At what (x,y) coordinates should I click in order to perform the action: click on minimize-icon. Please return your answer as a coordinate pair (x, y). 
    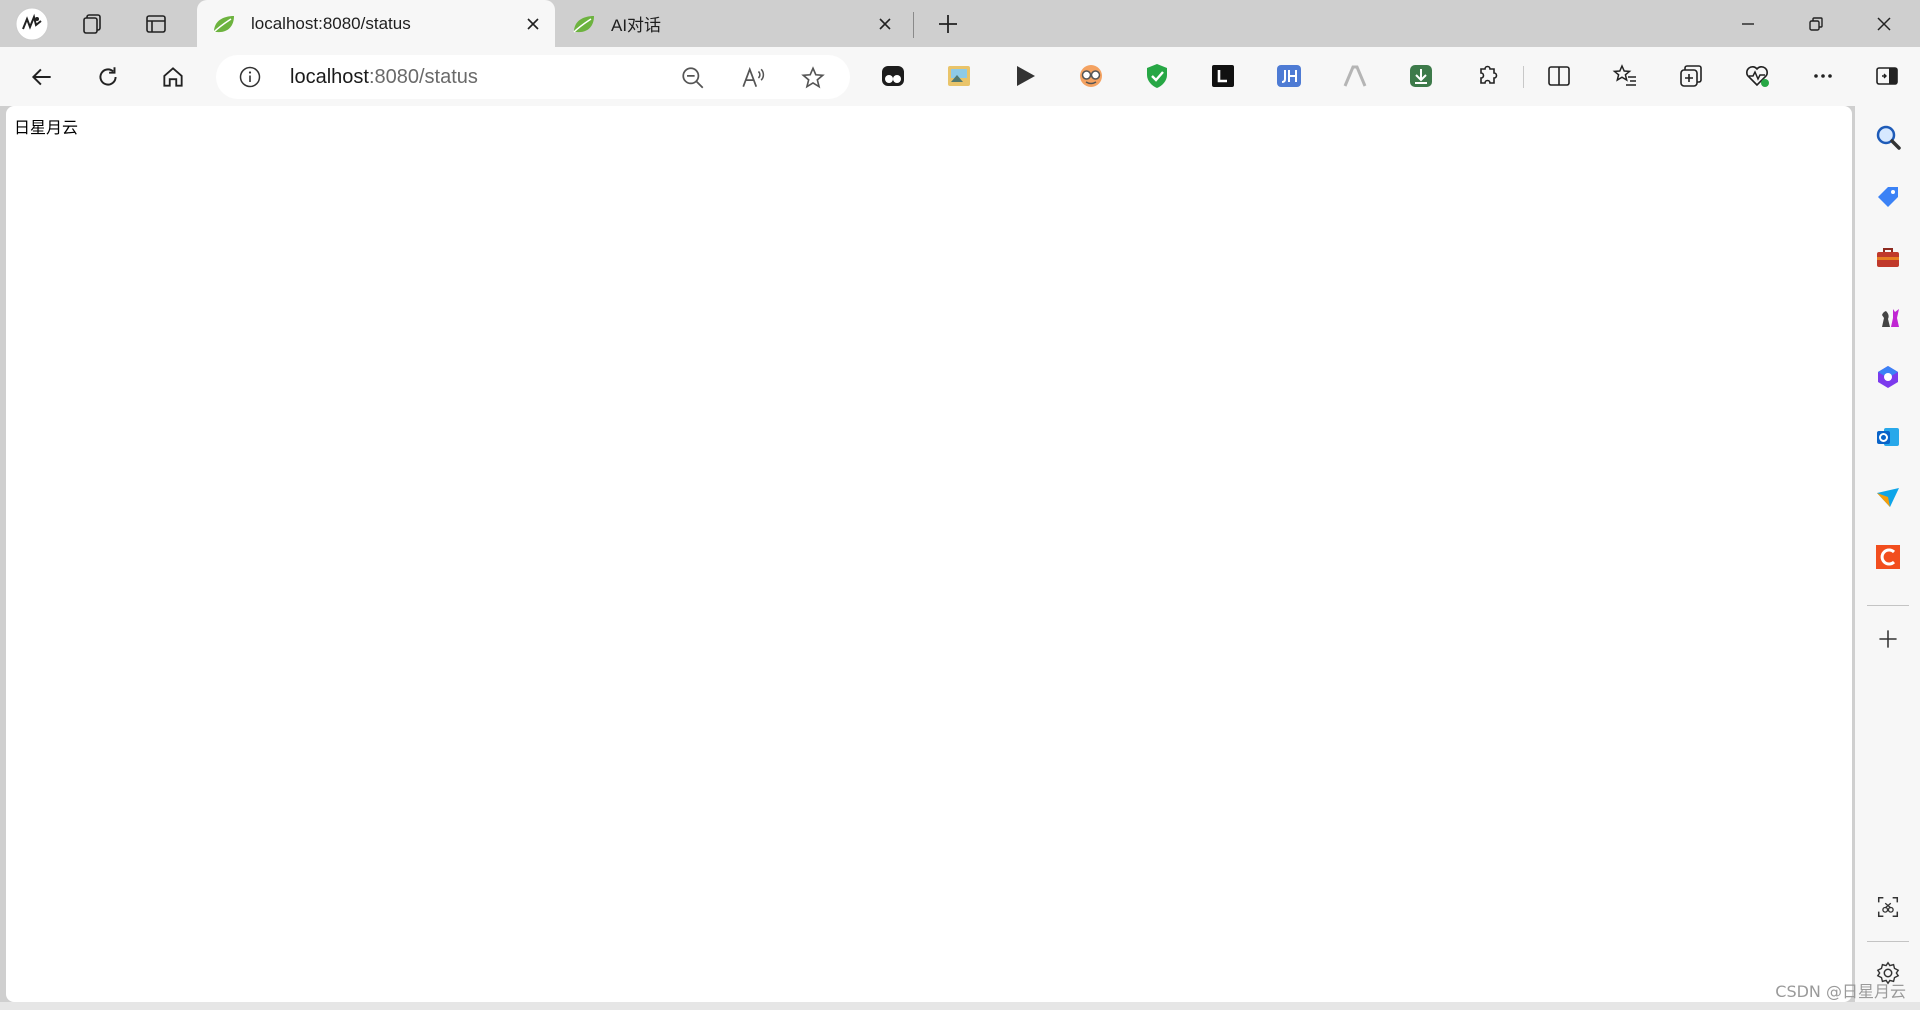
    Looking at the image, I should click on (1748, 23).